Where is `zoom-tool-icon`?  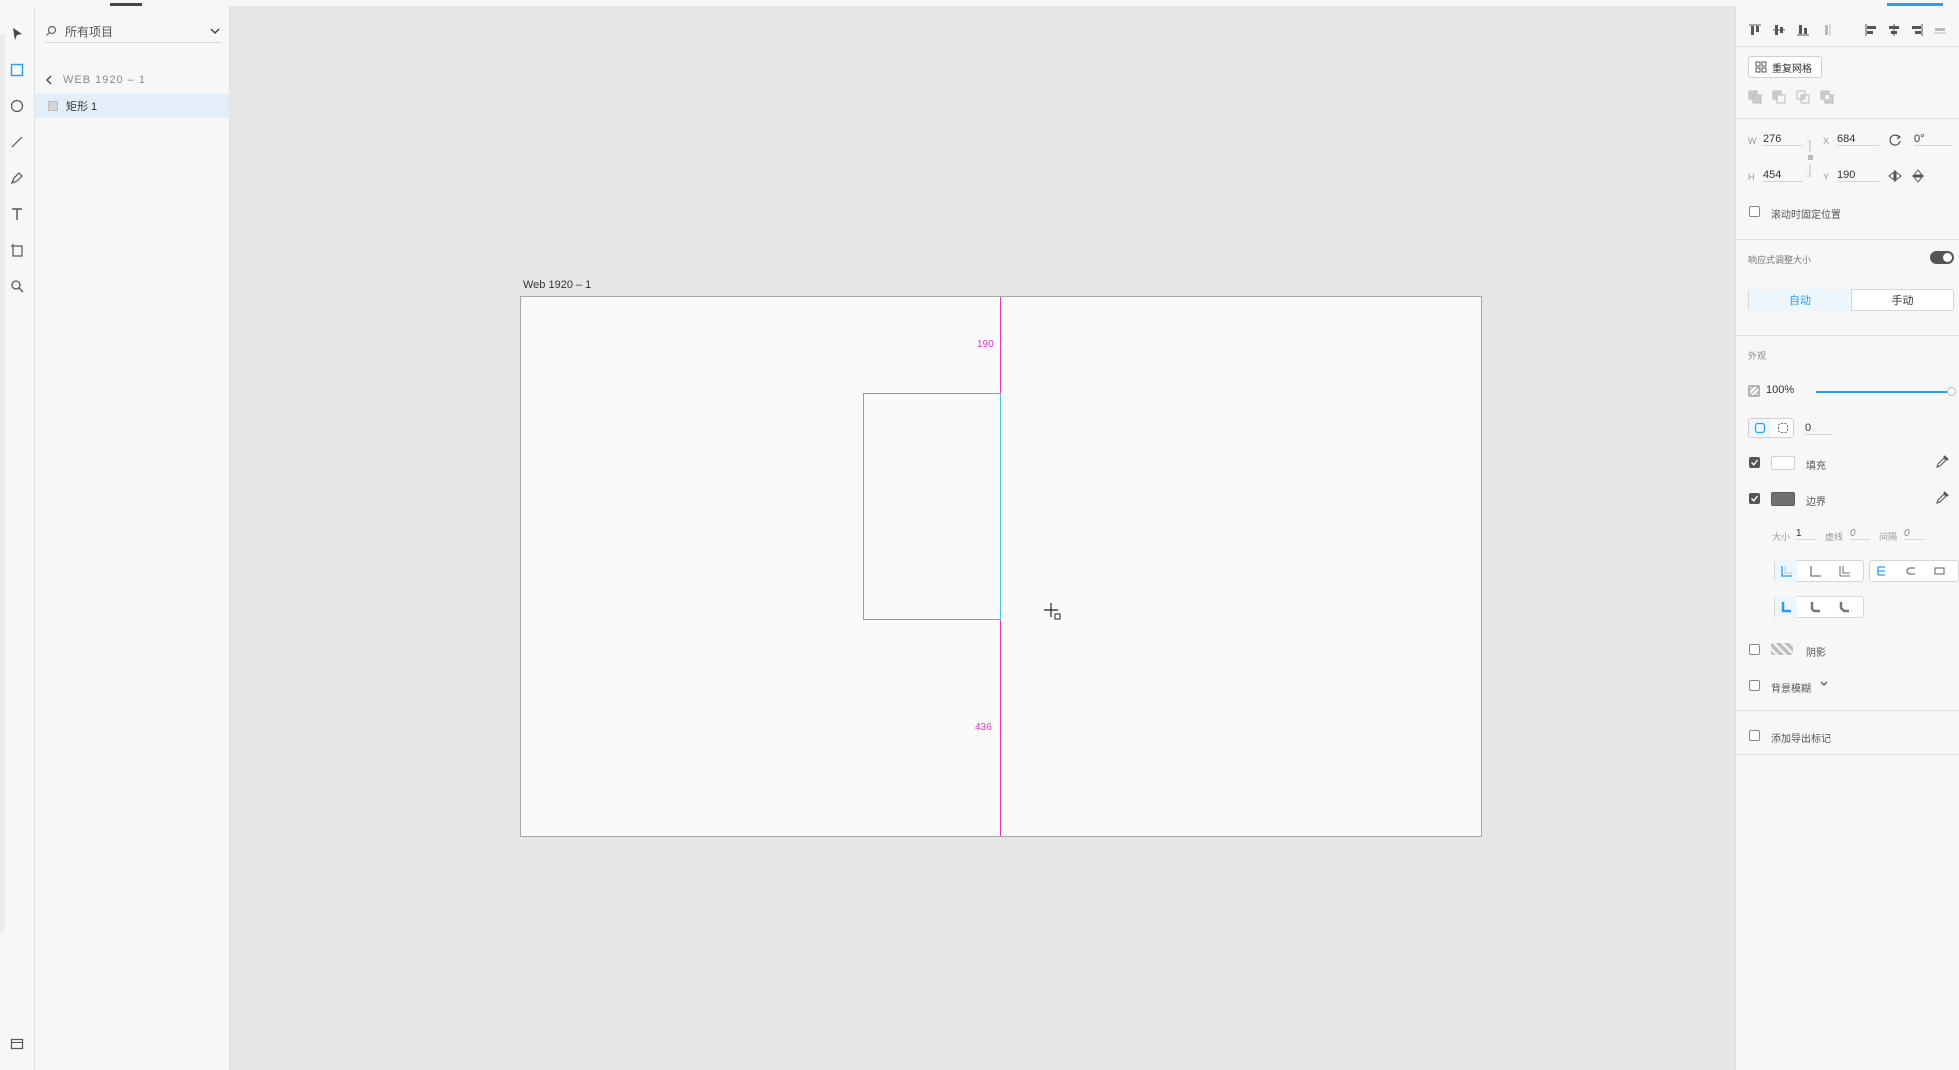
zoom-tool-icon is located at coordinates (17, 286).